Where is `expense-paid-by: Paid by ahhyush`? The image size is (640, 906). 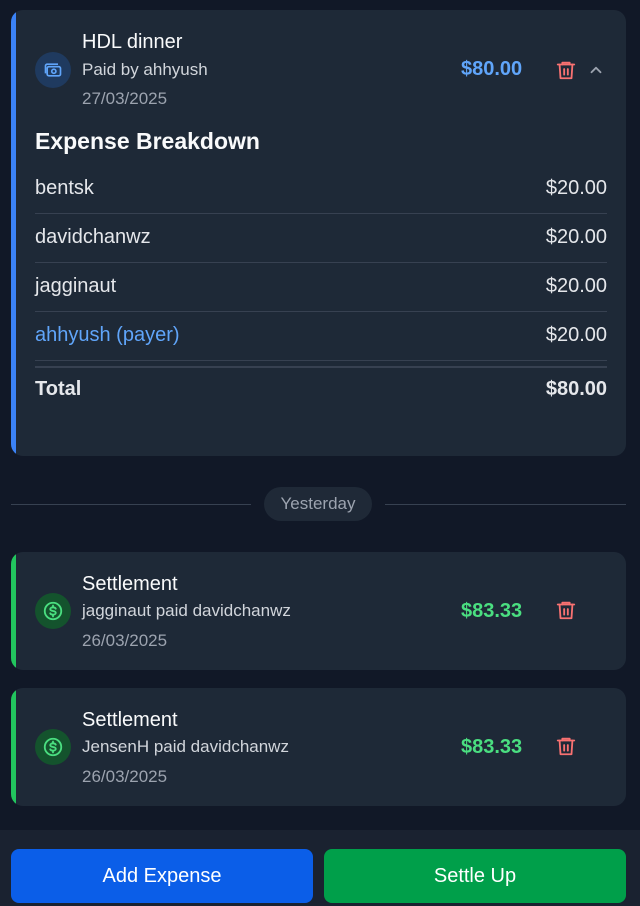 expense-paid-by: Paid by ahhyush is located at coordinates (145, 69).